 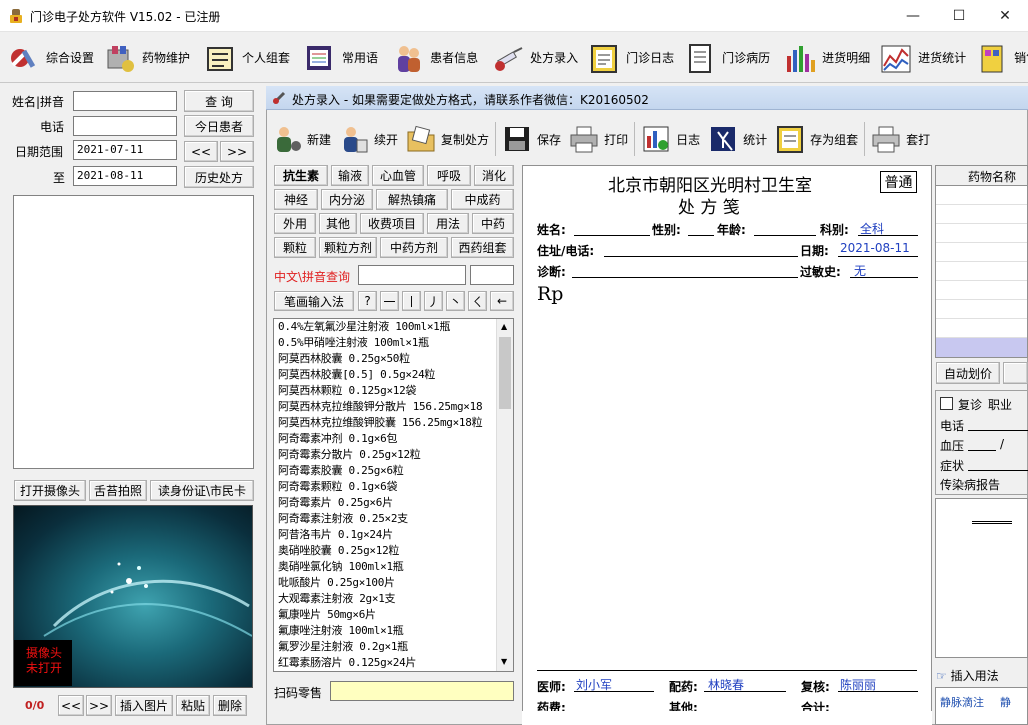 What do you see at coordinates (393, 359) in the screenshot?
I see `list-item: 阿莫西林胶囊 0.25g×50粒` at bounding box center [393, 359].